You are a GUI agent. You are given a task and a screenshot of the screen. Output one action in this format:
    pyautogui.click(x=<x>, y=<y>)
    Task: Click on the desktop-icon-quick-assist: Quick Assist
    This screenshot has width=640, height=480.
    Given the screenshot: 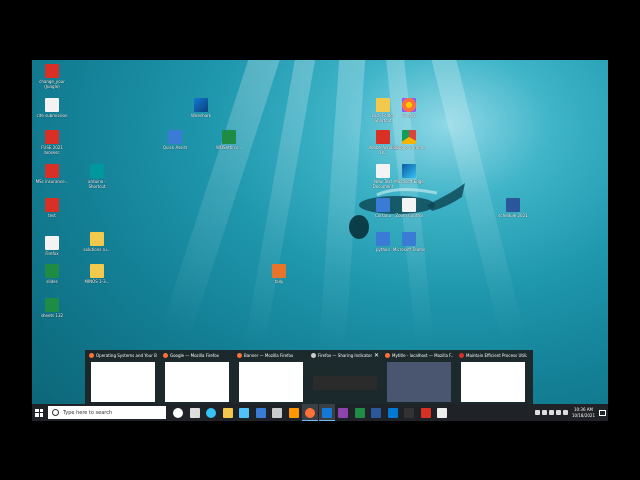 What is the action you would take?
    pyautogui.click(x=175, y=140)
    